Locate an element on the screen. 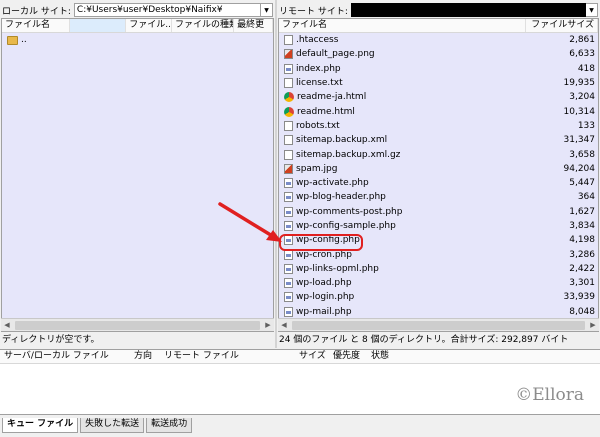  remote-file-size: 1,627 is located at coordinates (582, 211).